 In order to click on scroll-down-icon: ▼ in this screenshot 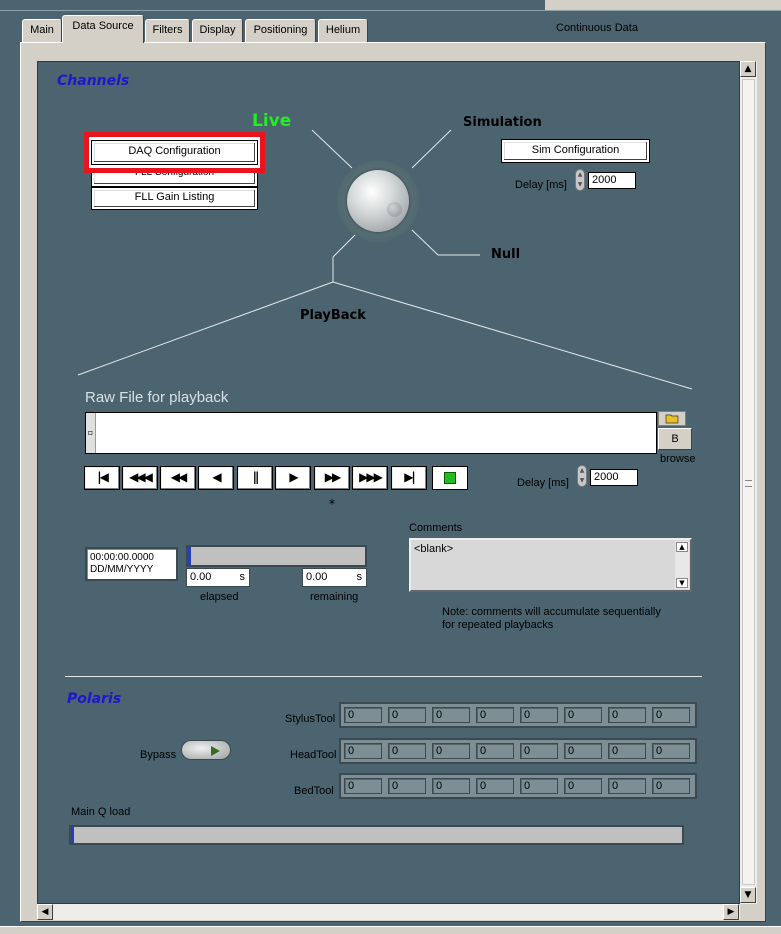, I will do `click(748, 895)`.